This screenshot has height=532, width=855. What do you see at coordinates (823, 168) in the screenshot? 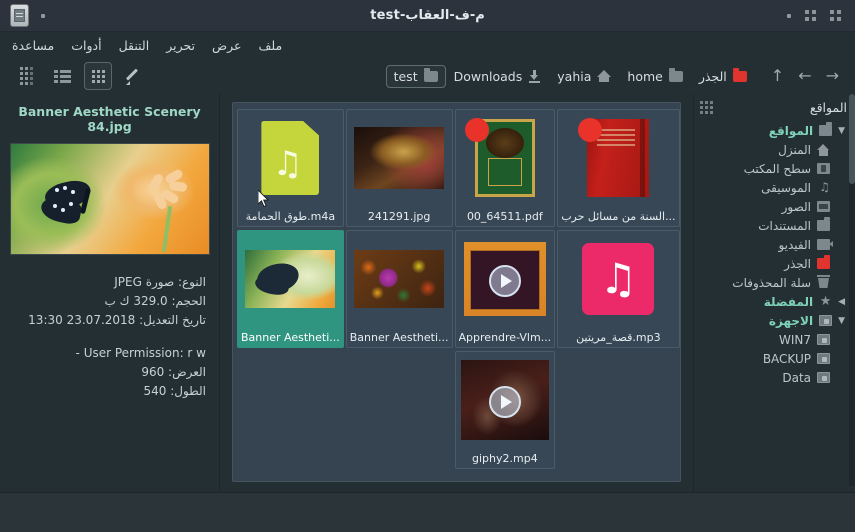
I see `desktop-icon` at bounding box center [823, 168].